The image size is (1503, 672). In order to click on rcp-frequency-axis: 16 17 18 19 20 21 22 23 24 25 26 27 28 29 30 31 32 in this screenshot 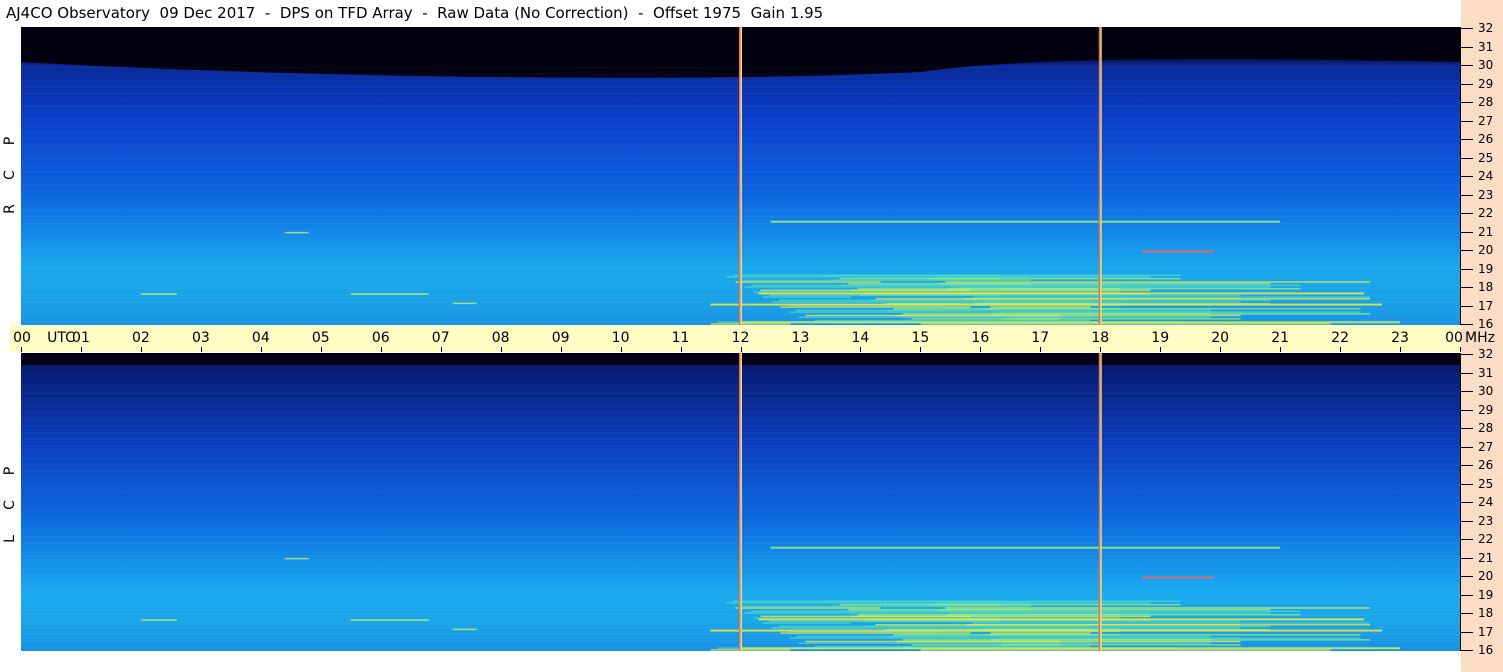, I will do `click(1481, 176)`.